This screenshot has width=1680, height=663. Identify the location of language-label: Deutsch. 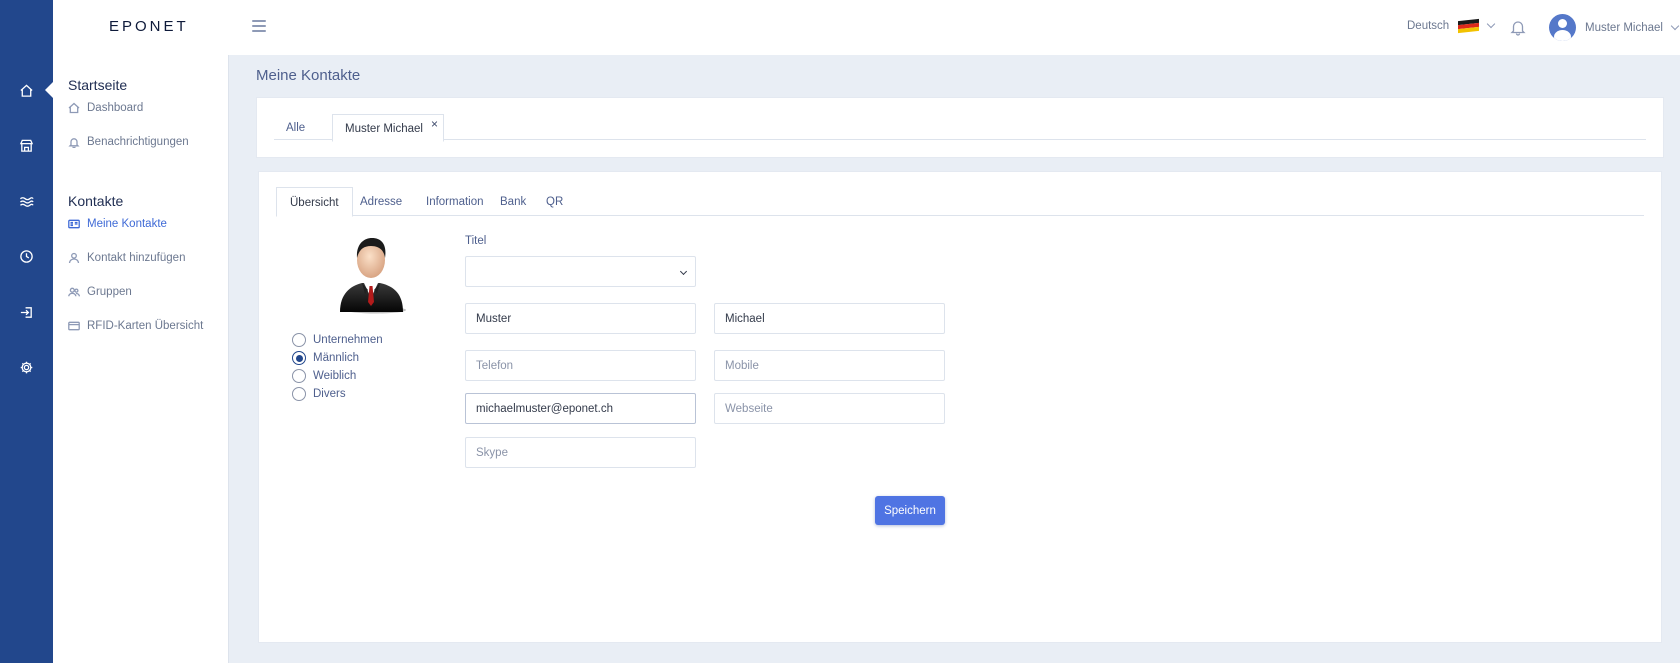
(1428, 26).